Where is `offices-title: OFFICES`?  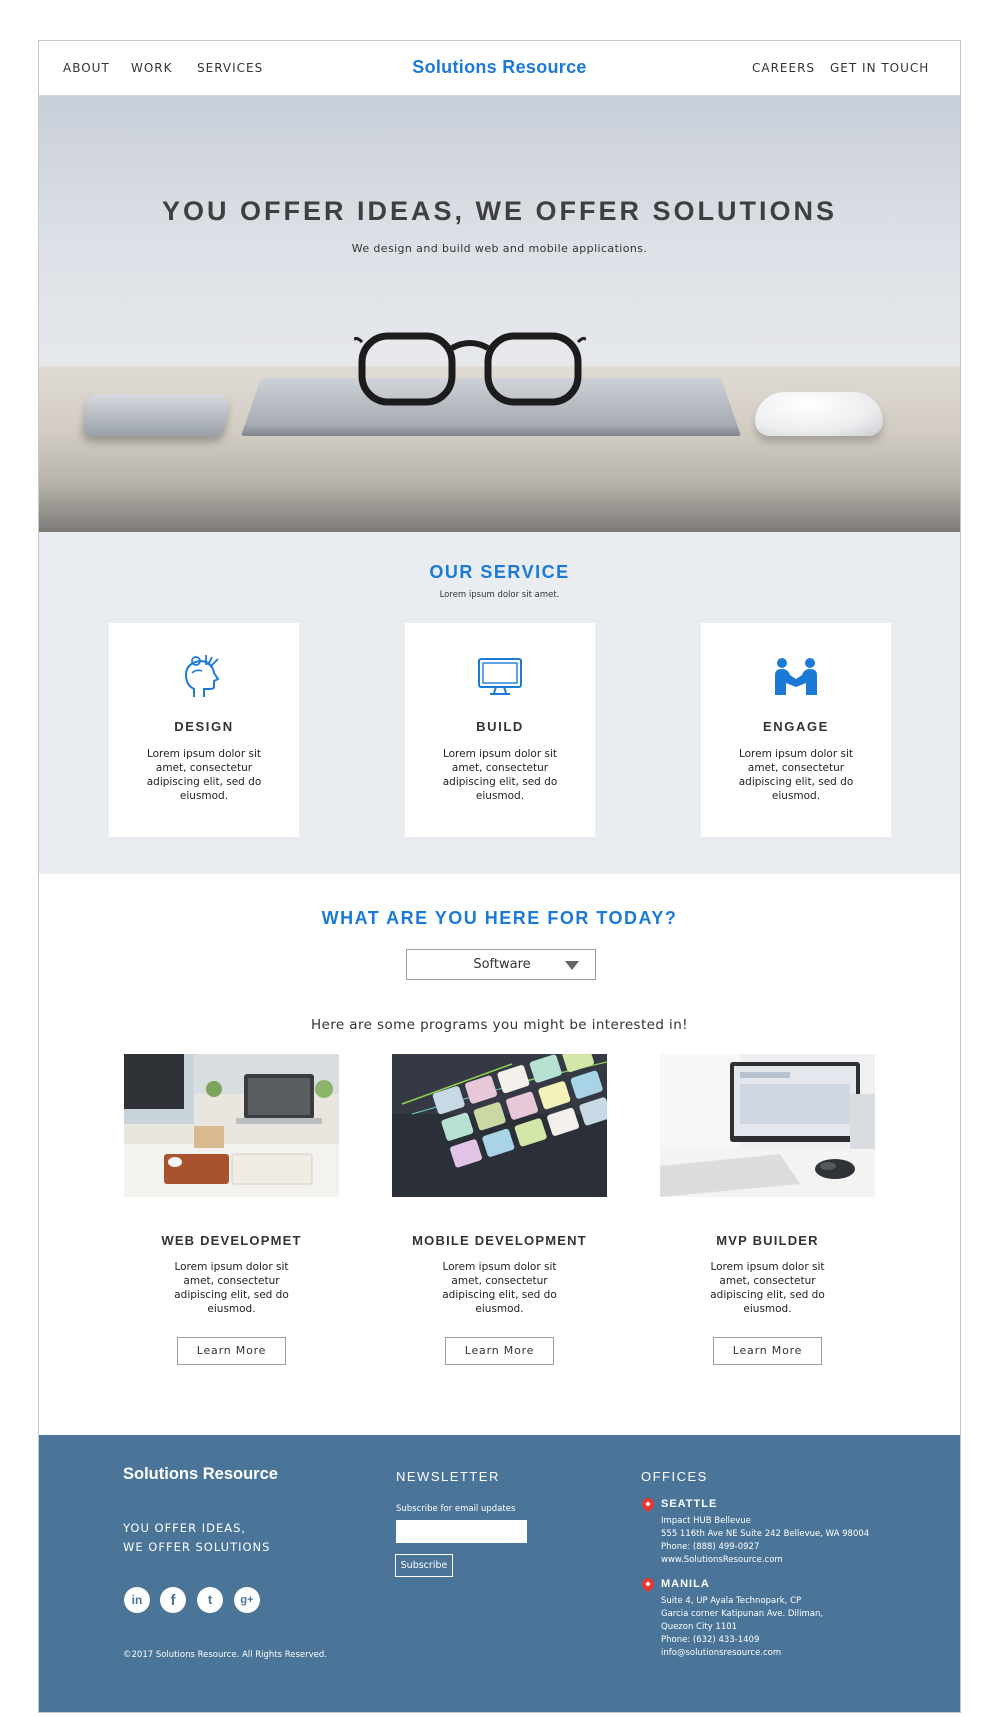 offices-title: OFFICES is located at coordinates (674, 1476).